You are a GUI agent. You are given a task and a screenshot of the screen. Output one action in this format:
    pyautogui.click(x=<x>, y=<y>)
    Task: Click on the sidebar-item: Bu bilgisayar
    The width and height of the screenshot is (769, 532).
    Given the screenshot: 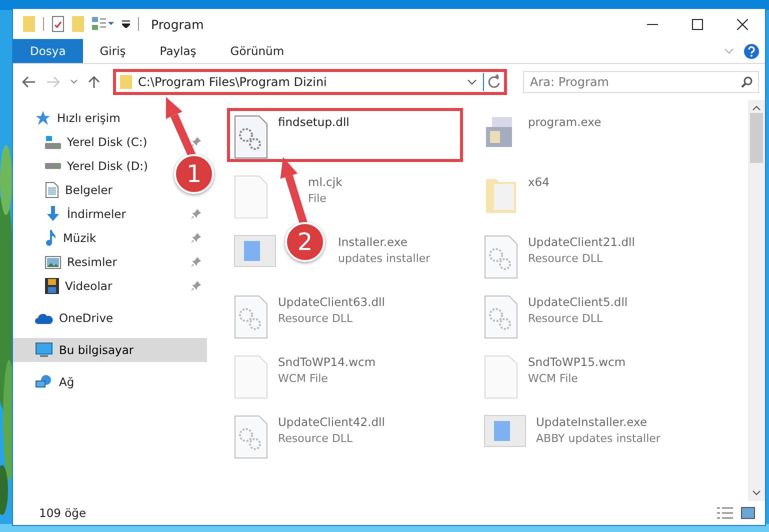 What is the action you would take?
    pyautogui.click(x=96, y=350)
    